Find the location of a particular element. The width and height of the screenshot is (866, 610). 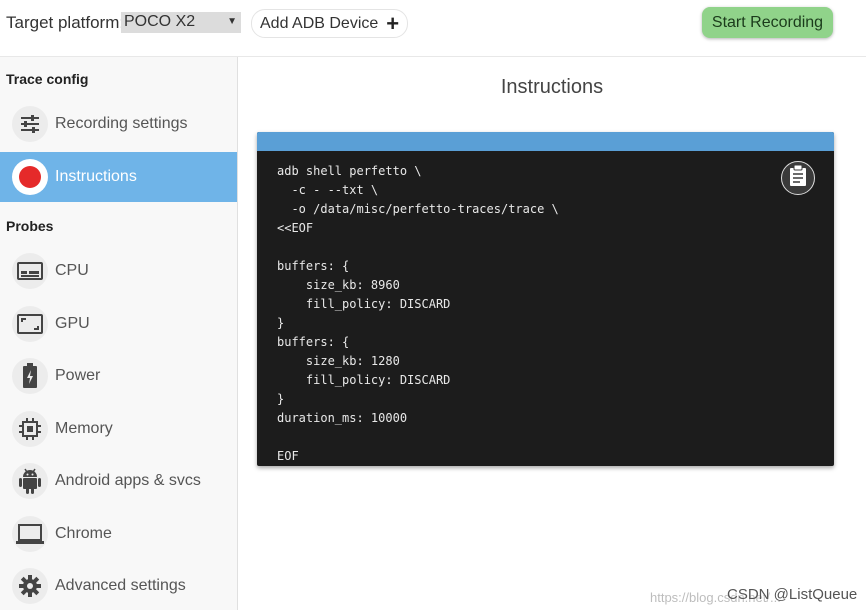

sidebar-item-android-apps: Android apps & svcs is located at coordinates (118, 481).